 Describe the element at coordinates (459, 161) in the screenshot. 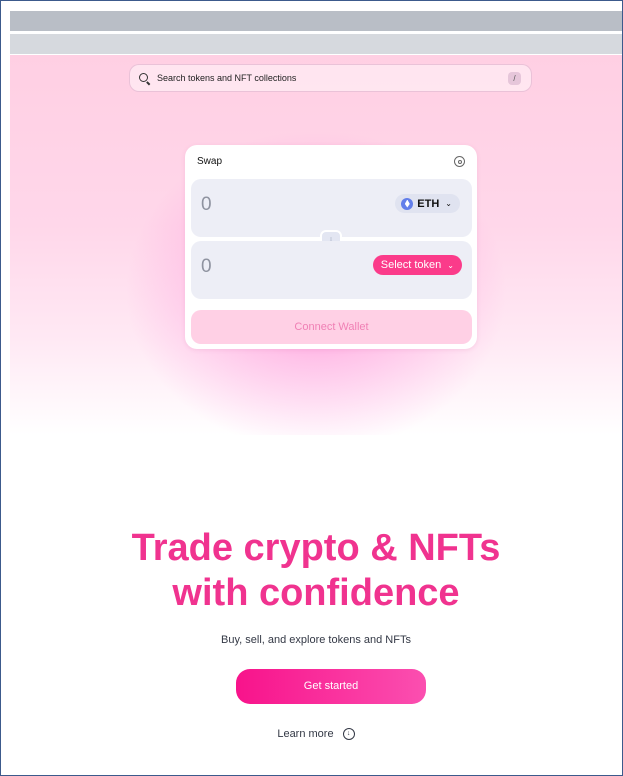

I see `gear-icon` at that location.